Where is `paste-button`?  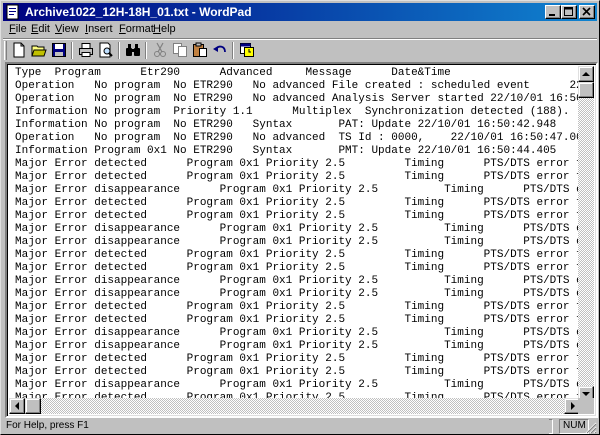
paste-button is located at coordinates (200, 50).